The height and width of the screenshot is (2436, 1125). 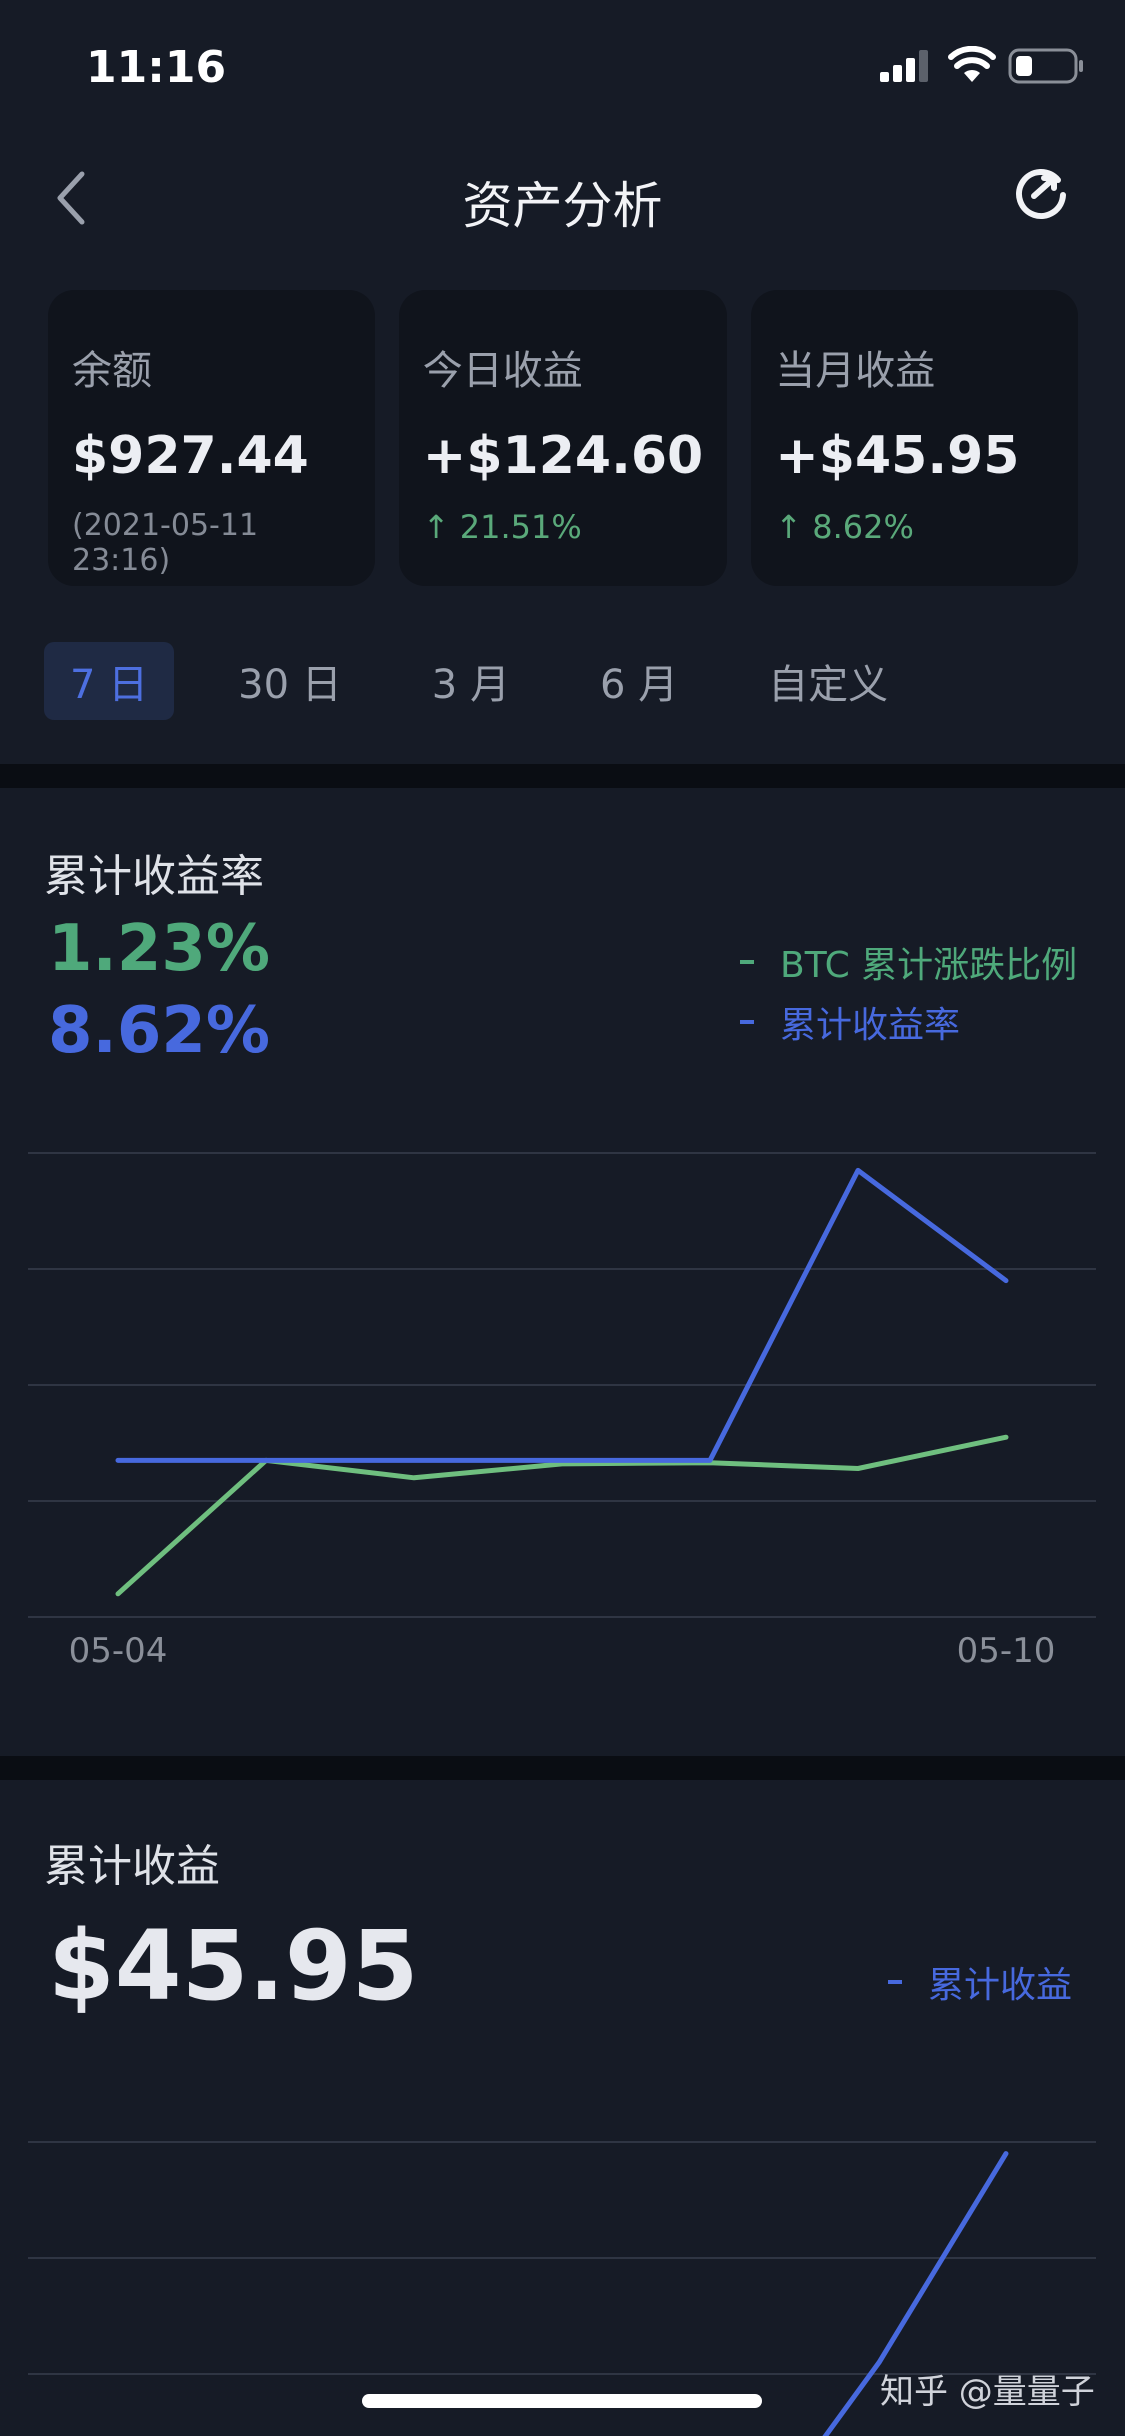 I want to click on battery-icon, so click(x=1045, y=66).